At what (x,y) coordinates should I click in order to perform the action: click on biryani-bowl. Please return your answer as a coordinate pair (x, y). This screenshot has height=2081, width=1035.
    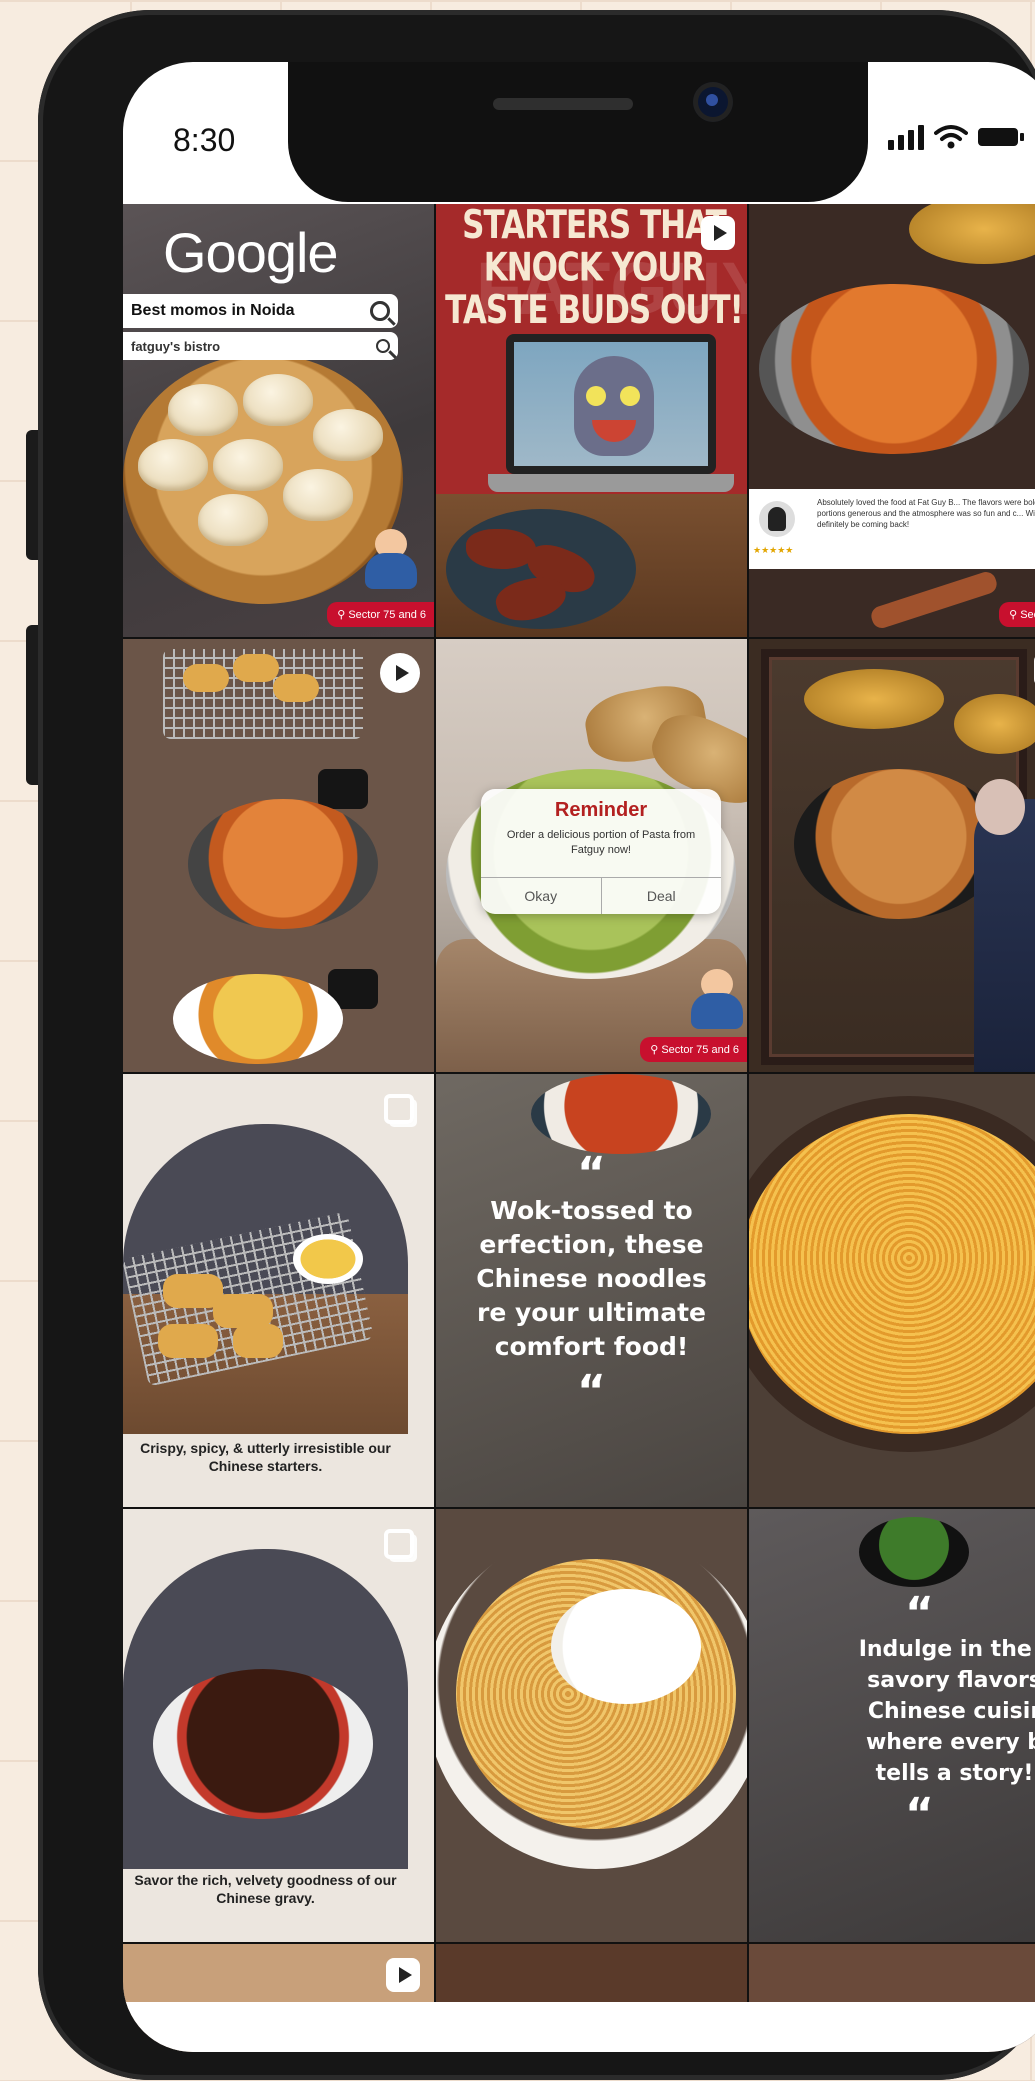
    Looking at the image, I should click on (899, 844).